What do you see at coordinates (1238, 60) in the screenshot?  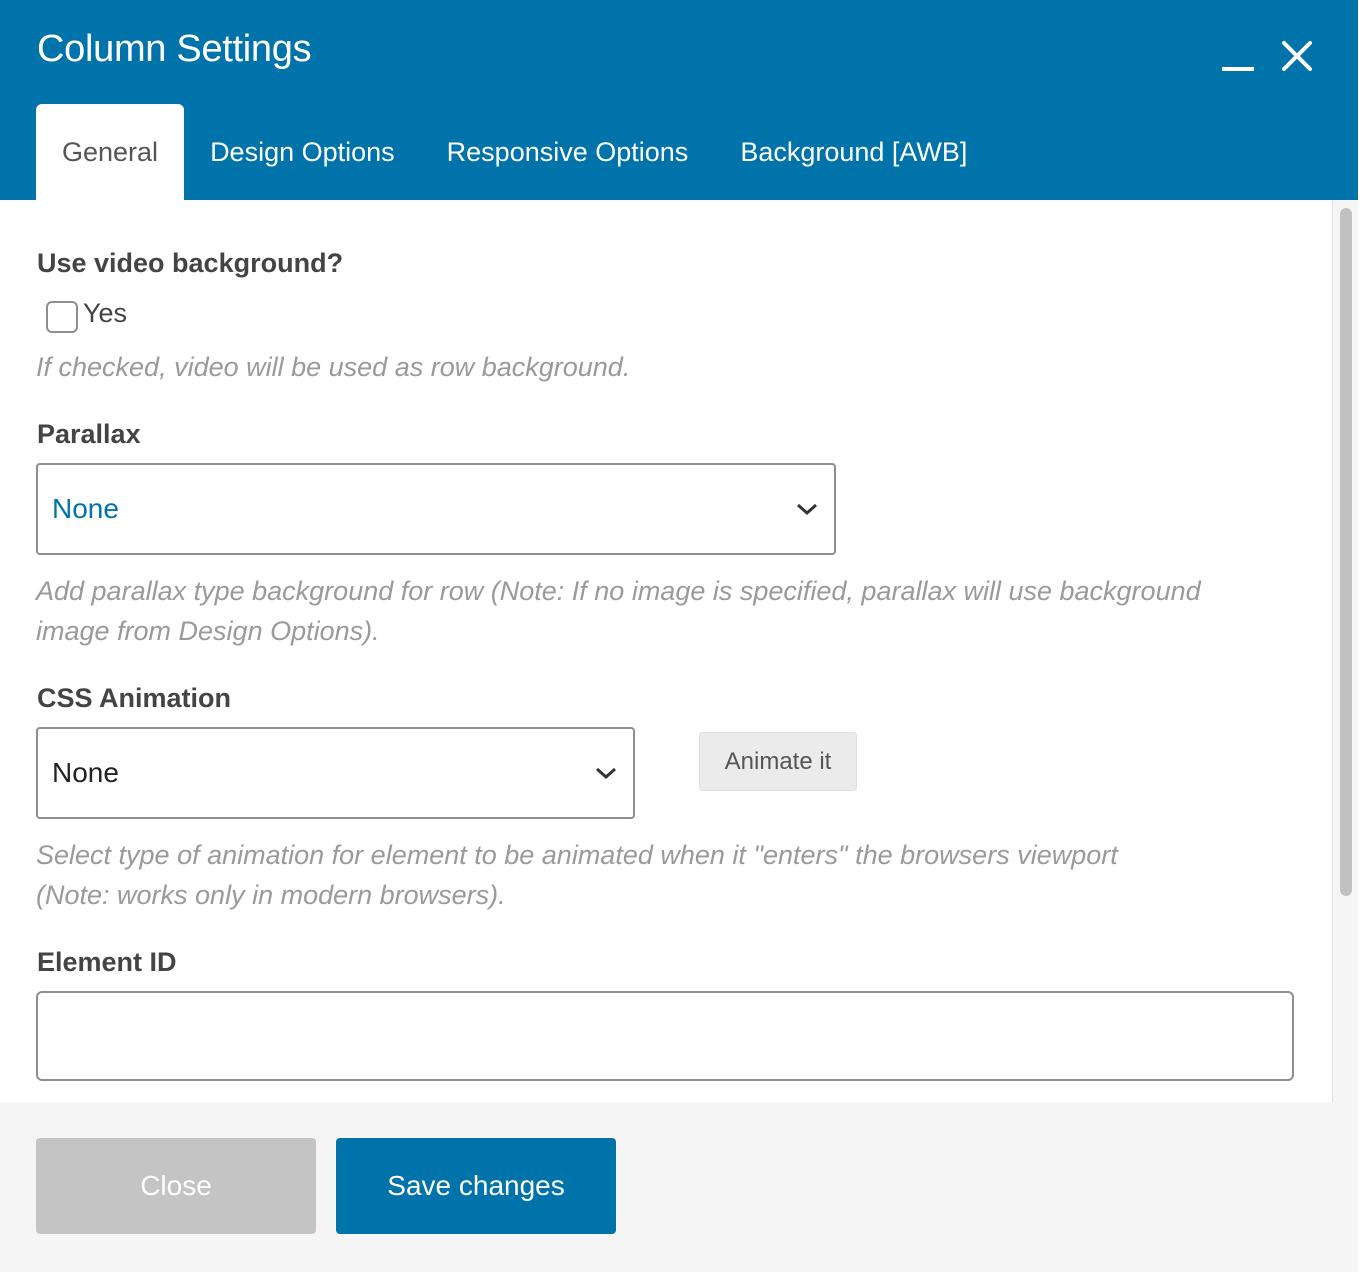 I see `minimize-button` at bounding box center [1238, 60].